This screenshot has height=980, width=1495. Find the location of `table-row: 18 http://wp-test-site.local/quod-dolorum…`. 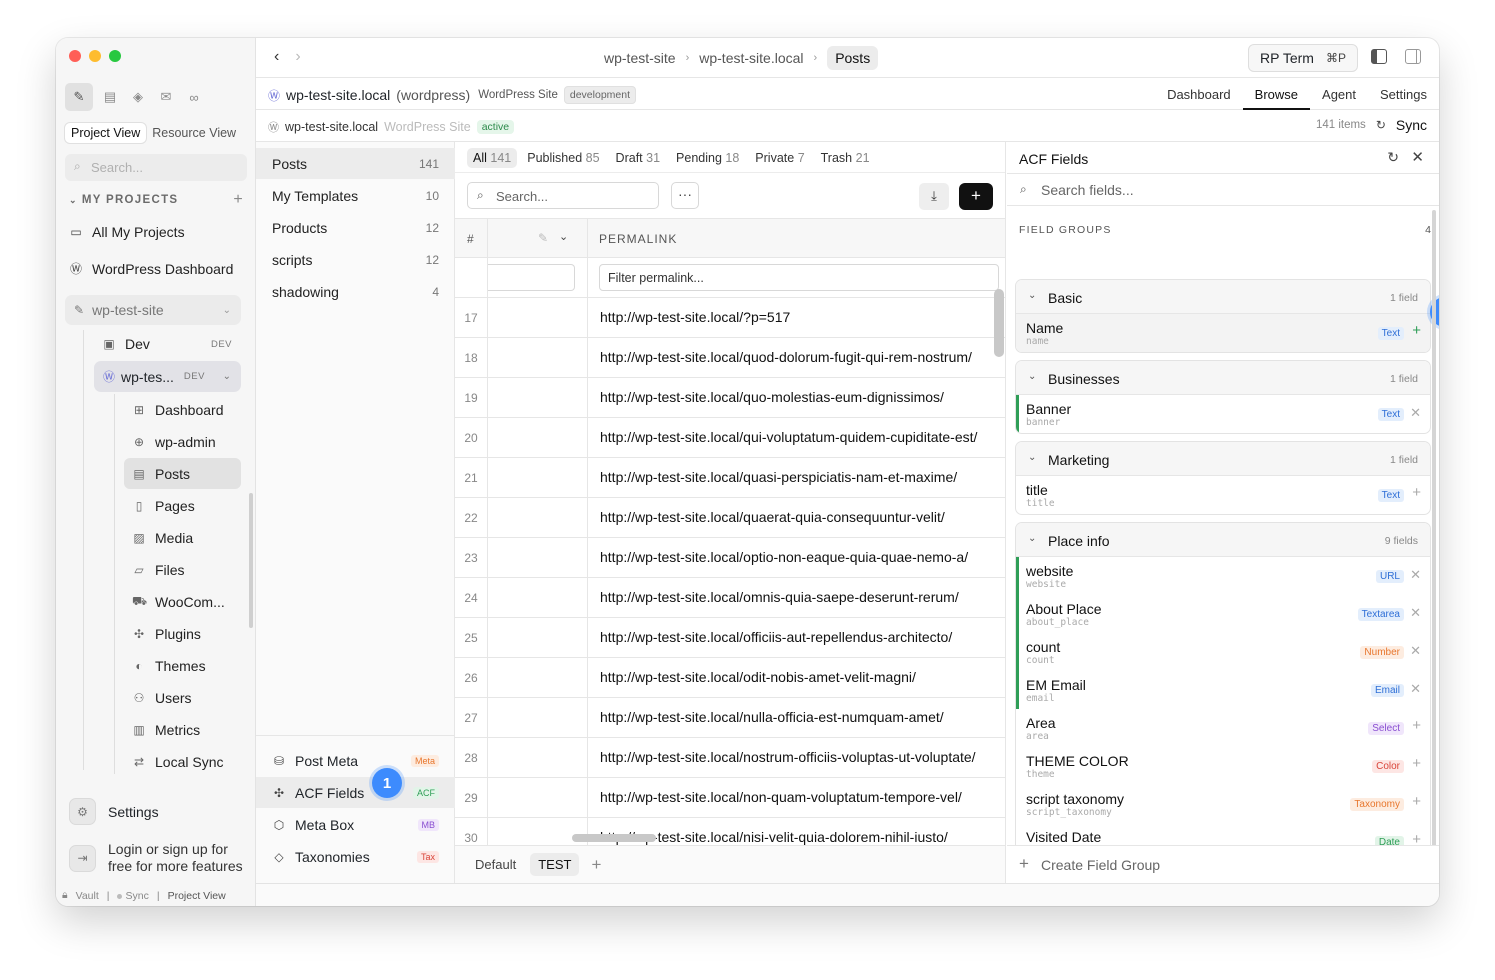

table-row: 18 http://wp-test-site.local/quod-dolorum… is located at coordinates (730, 358).